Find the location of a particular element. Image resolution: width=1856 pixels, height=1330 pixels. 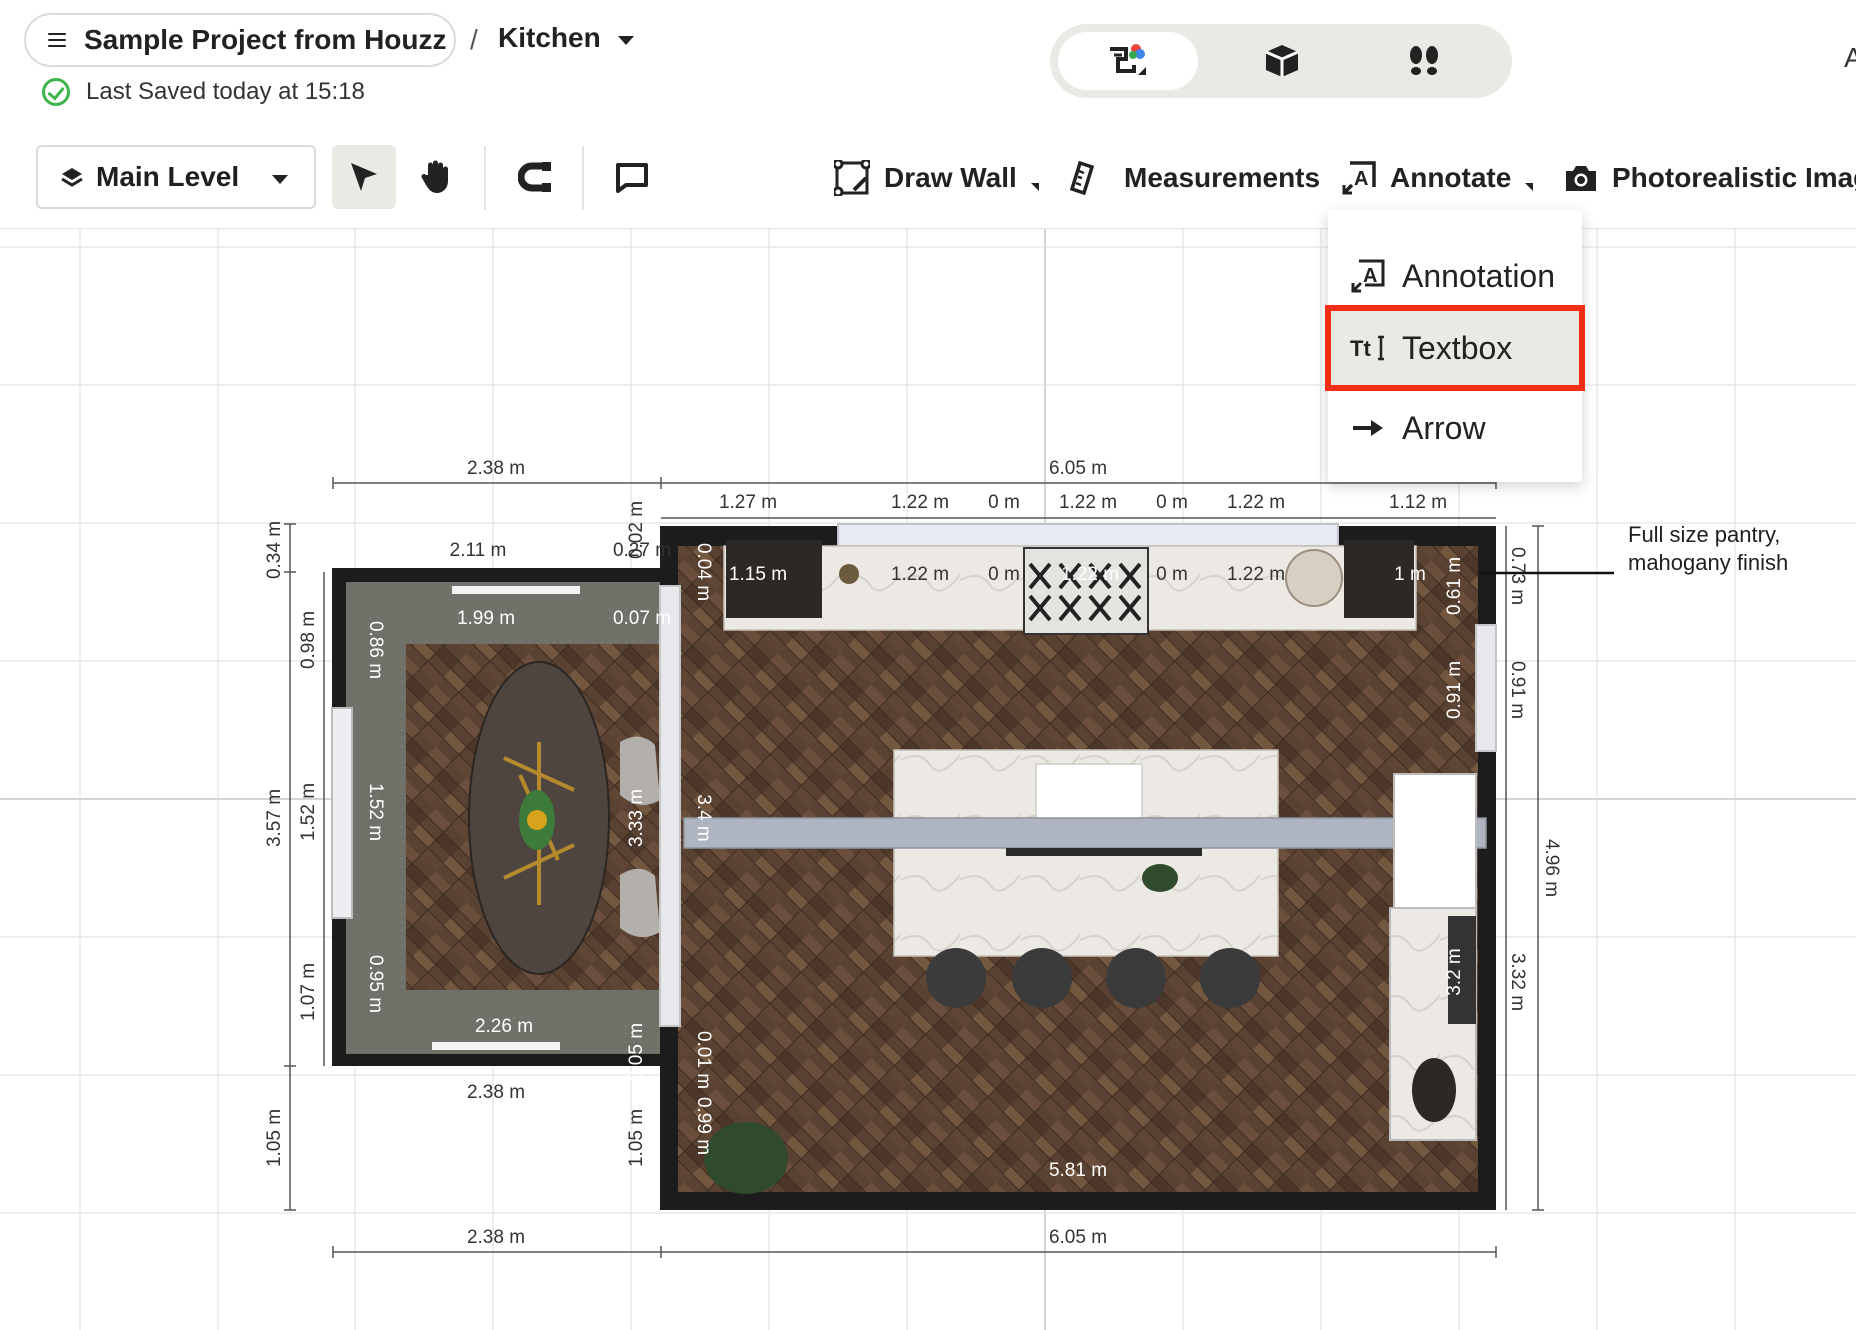

textbox-icon: Tt is located at coordinates (1367, 348).